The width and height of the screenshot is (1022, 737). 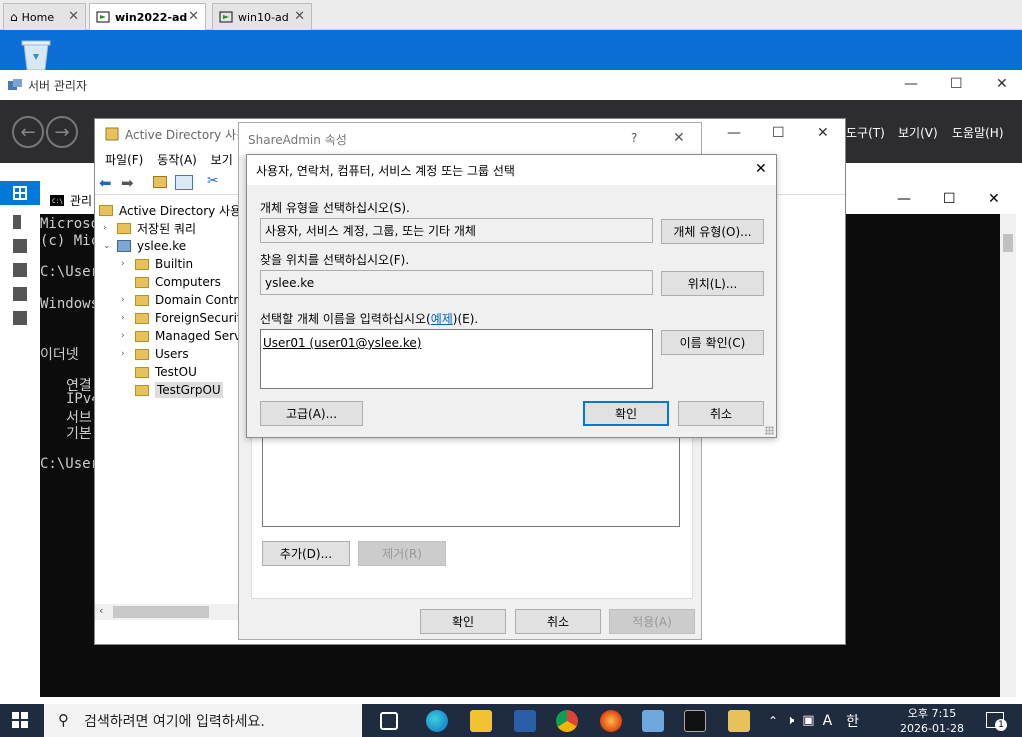 I want to click on file-services-icon, so click(x=20, y=318).